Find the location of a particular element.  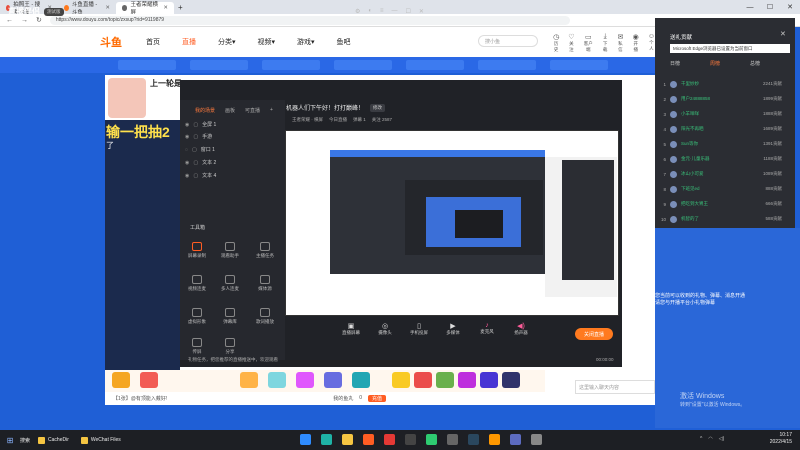

taskbar-clock: 10:17 2022/4/15 is located at coordinates (781, 439).